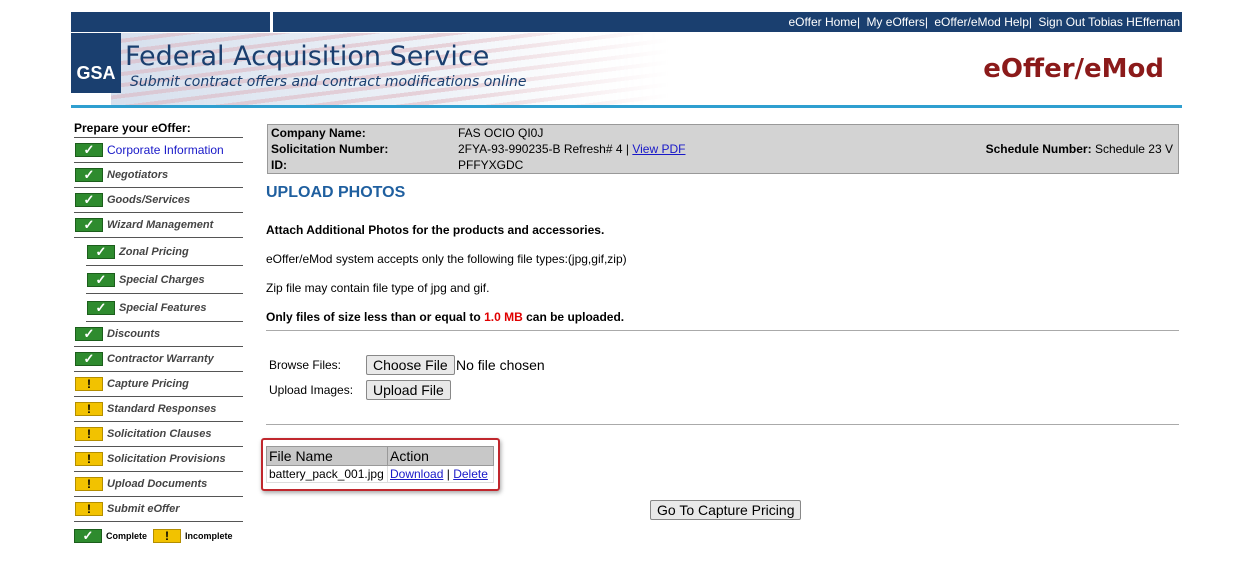  What do you see at coordinates (158, 359) in the screenshot?
I see `sidebar-item-contractor-warranty: ✓ Contractor Warranty` at bounding box center [158, 359].